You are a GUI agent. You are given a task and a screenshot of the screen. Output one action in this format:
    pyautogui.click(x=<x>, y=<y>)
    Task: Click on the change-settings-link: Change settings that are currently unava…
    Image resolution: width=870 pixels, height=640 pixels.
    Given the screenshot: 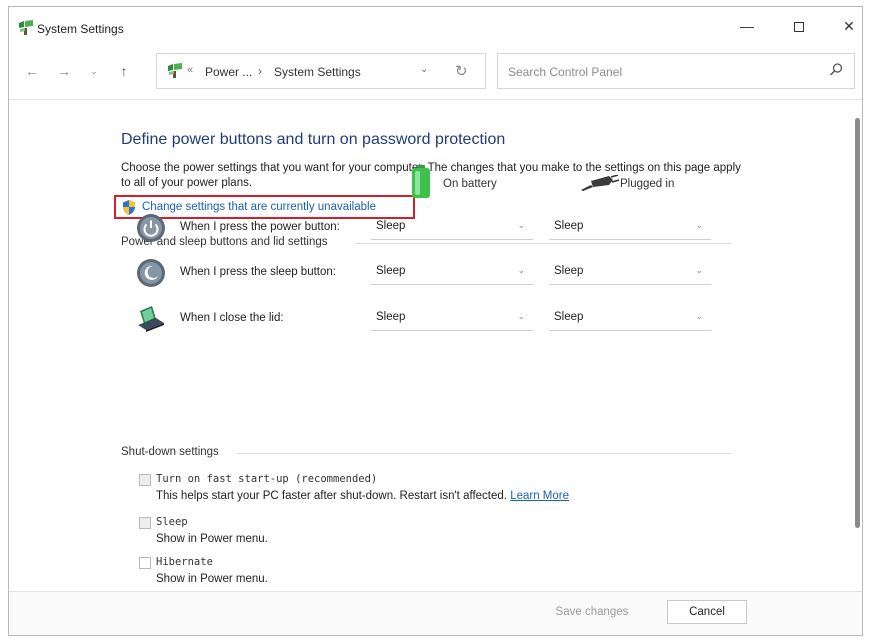 What is the action you would take?
    pyautogui.click(x=259, y=207)
    